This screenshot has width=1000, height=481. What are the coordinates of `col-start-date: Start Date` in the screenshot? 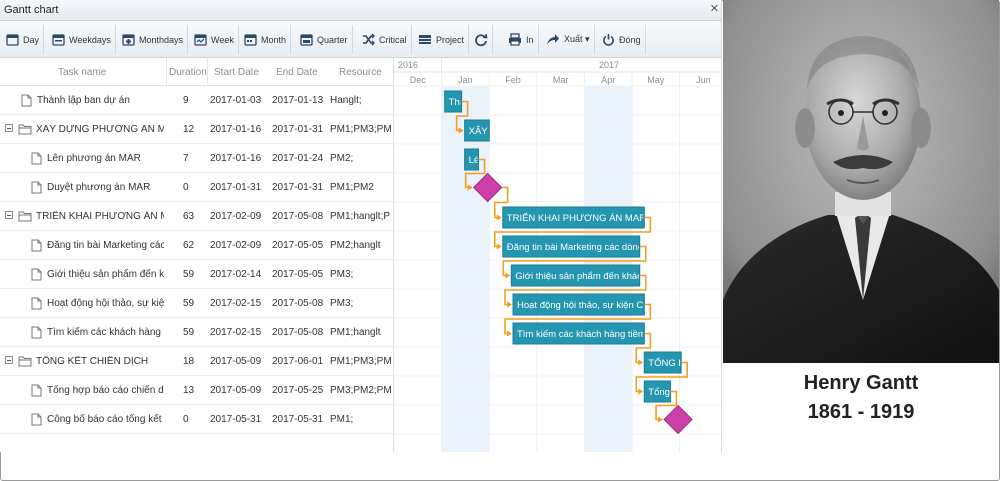 It's located at (236, 72).